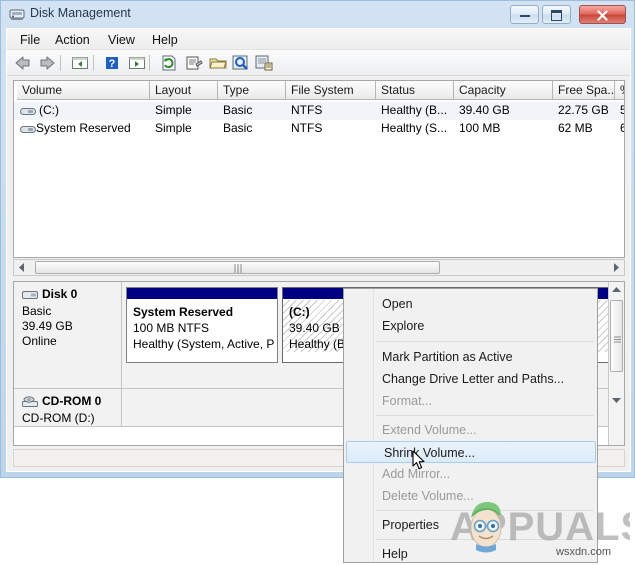 The width and height of the screenshot is (635, 565). What do you see at coordinates (480, 128) in the screenshot?
I see `cell-capacity: 100 MB` at bounding box center [480, 128].